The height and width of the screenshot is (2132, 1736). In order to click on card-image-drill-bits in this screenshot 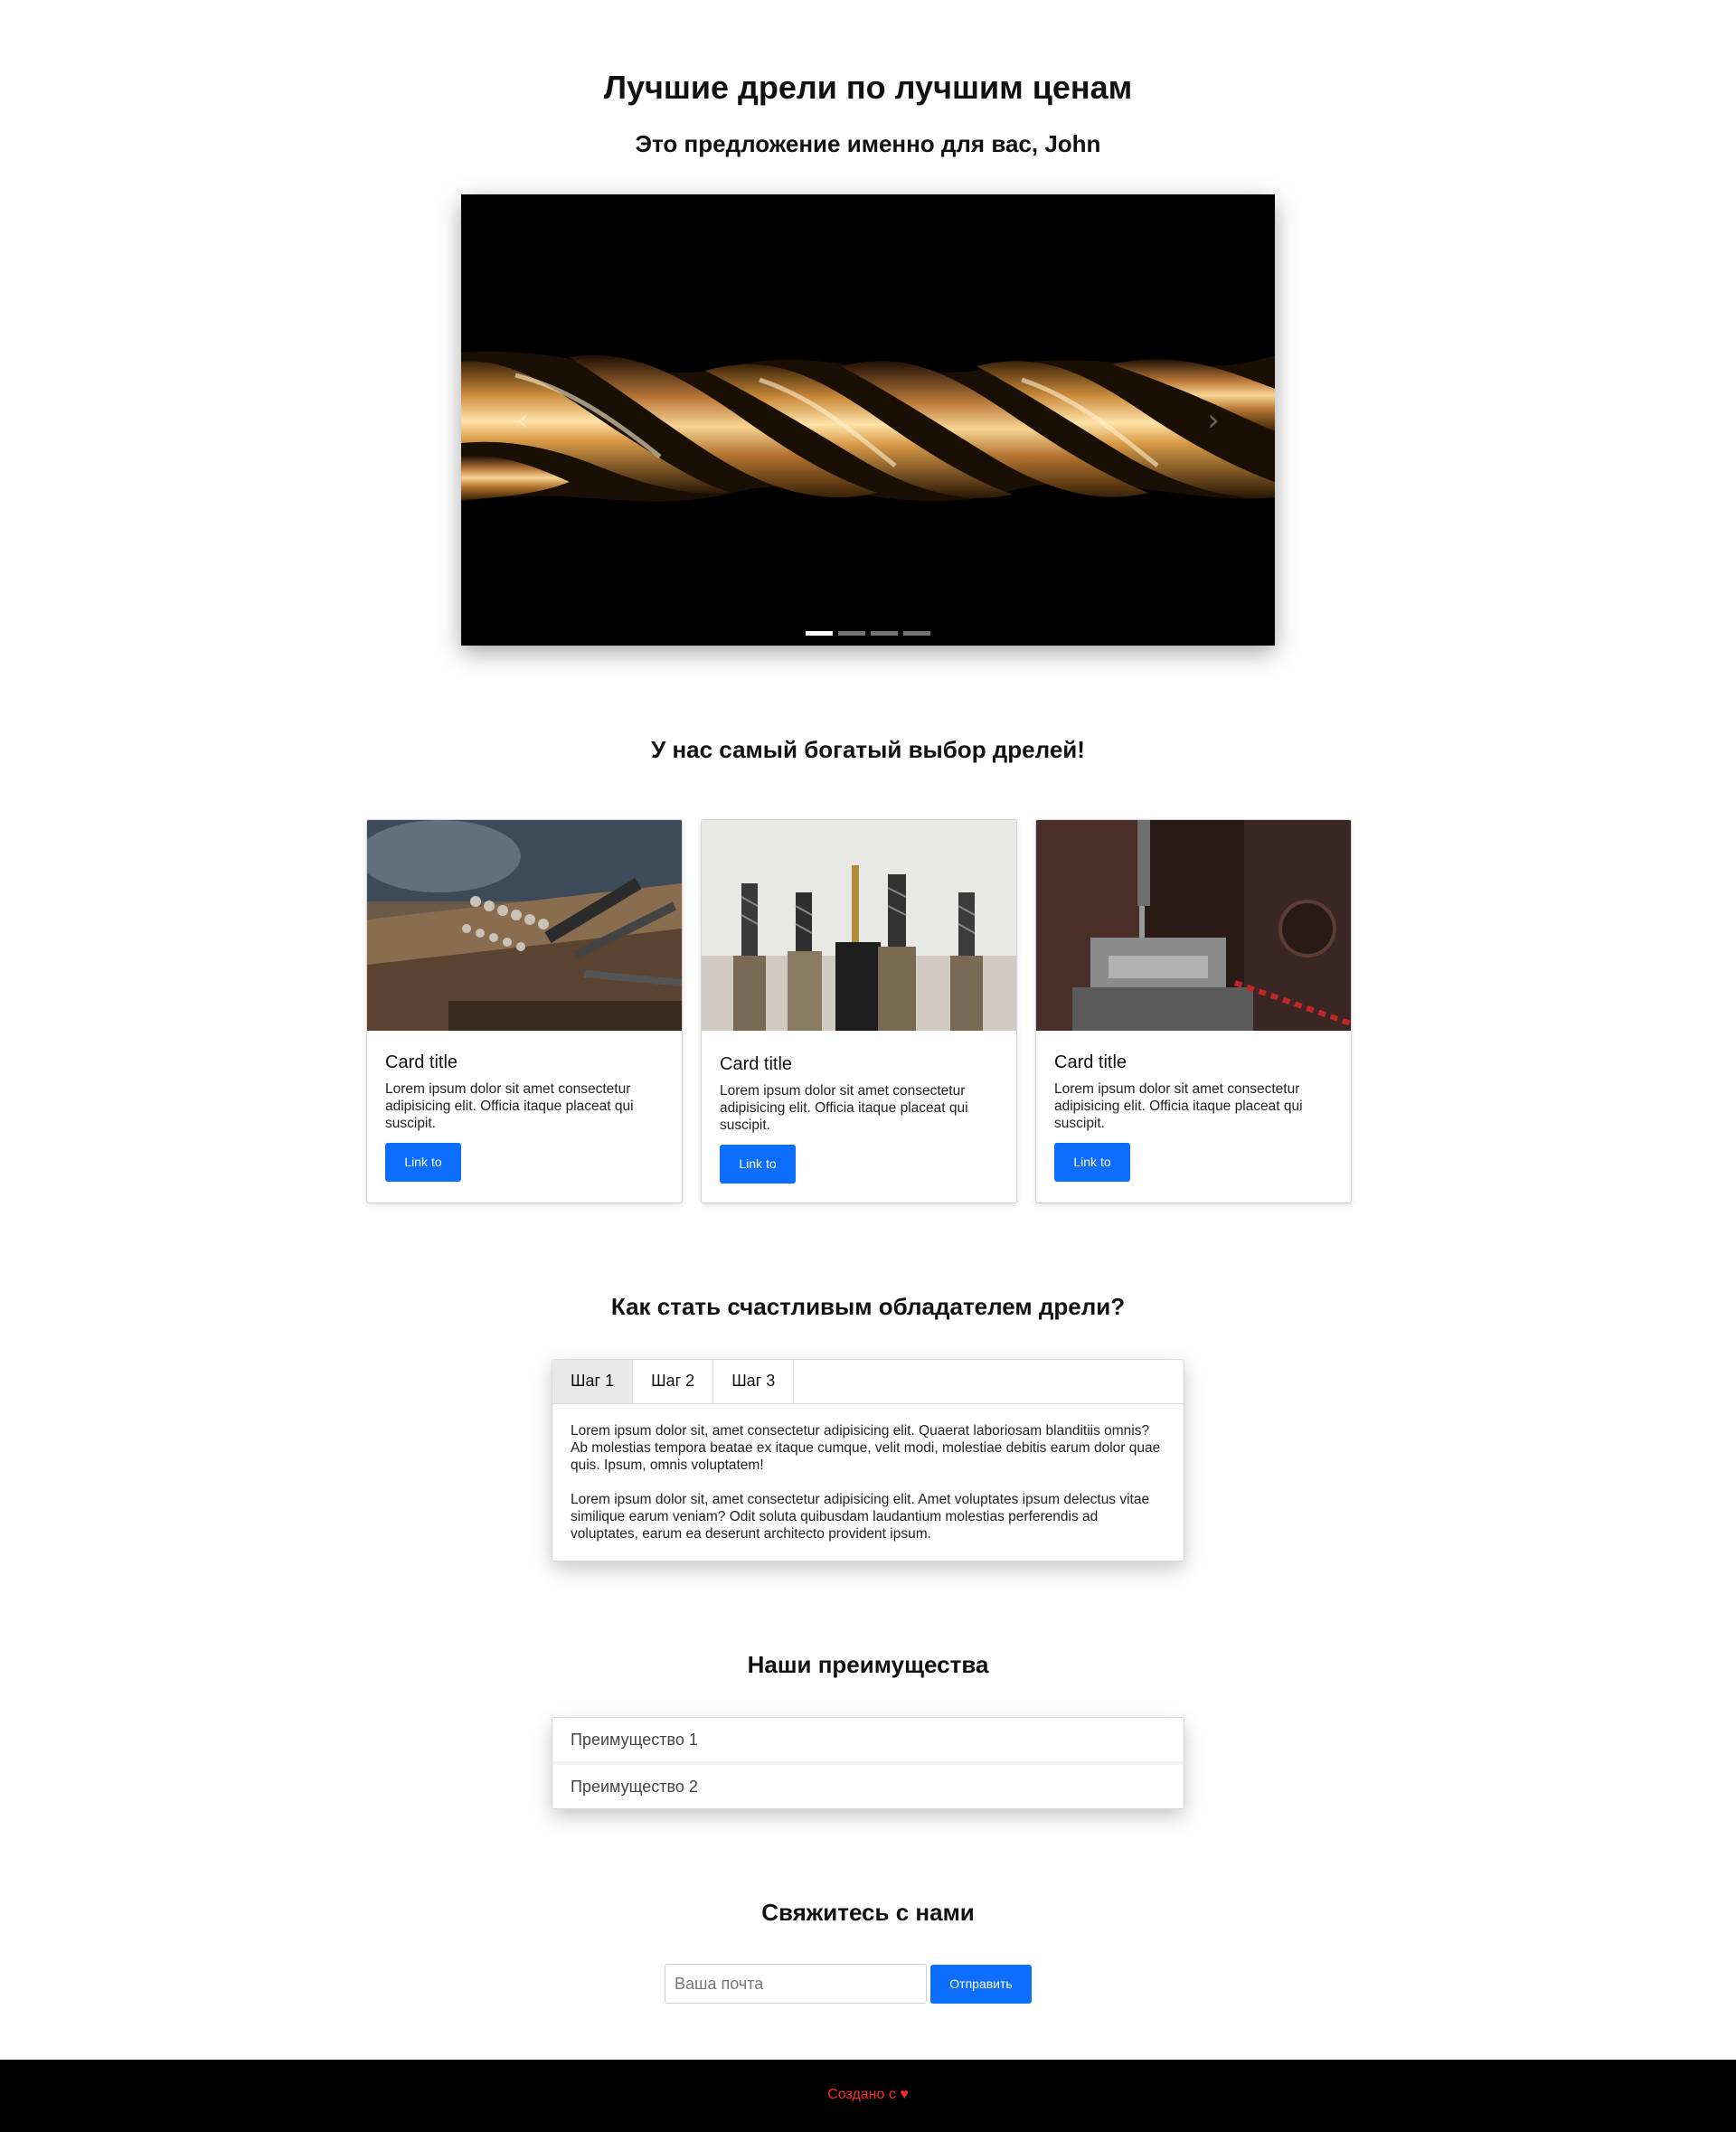, I will do `click(859, 925)`.